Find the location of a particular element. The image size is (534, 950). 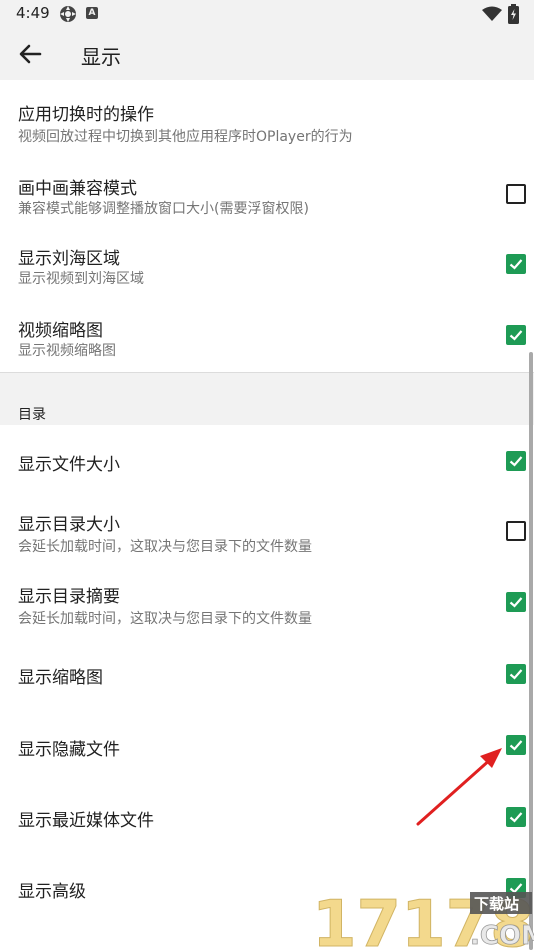

app-bar: 显示 is located at coordinates (267, 54).